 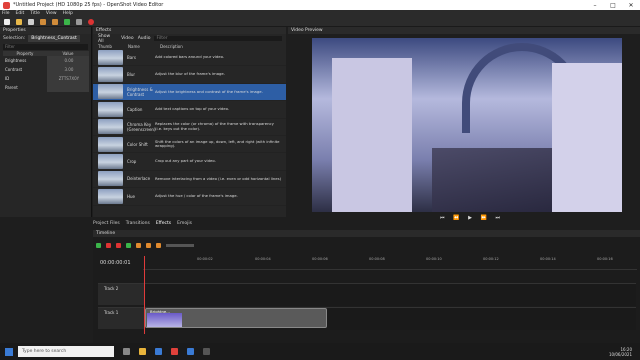 I want to click on track-label: Track 1, so click(x=111, y=312).